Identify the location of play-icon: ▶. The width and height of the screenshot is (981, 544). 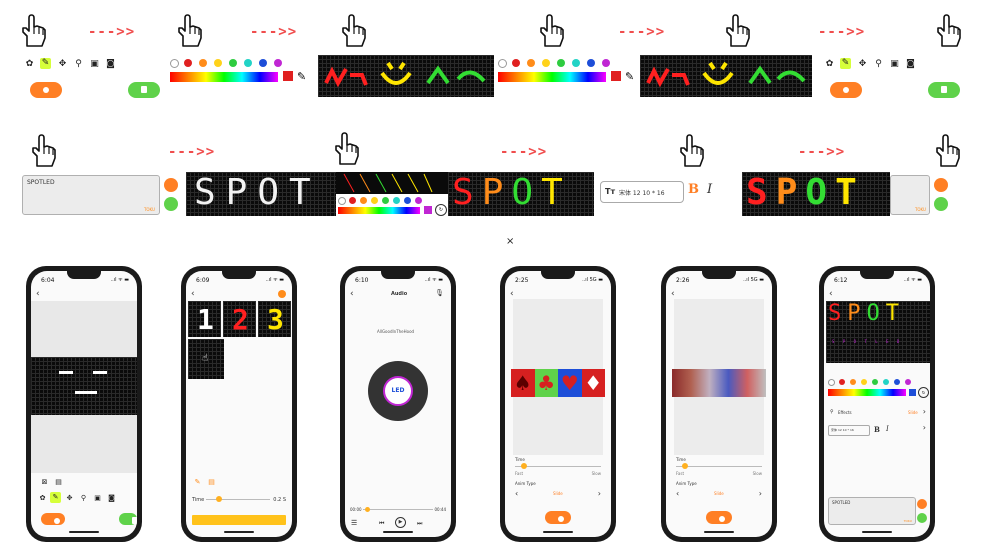
(400, 522).